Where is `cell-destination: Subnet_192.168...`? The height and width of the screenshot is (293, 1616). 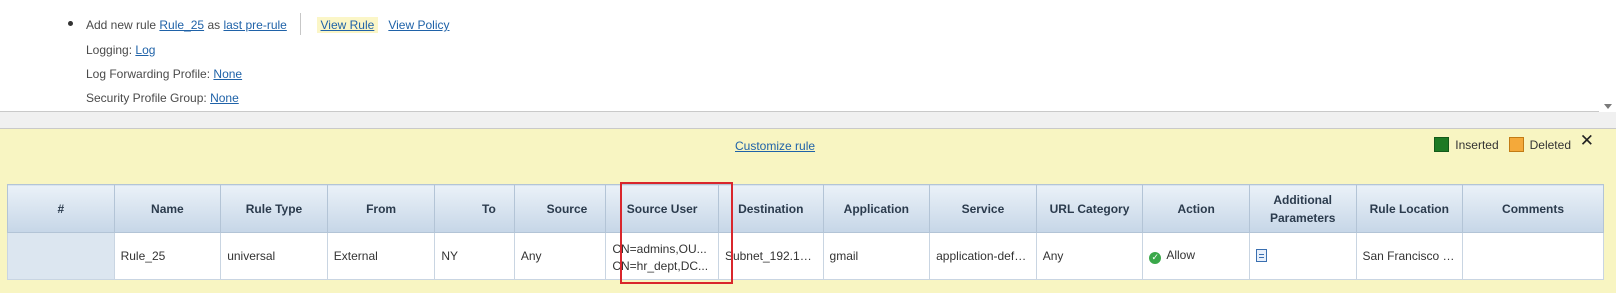
cell-destination: Subnet_192.168... is located at coordinates (770, 256).